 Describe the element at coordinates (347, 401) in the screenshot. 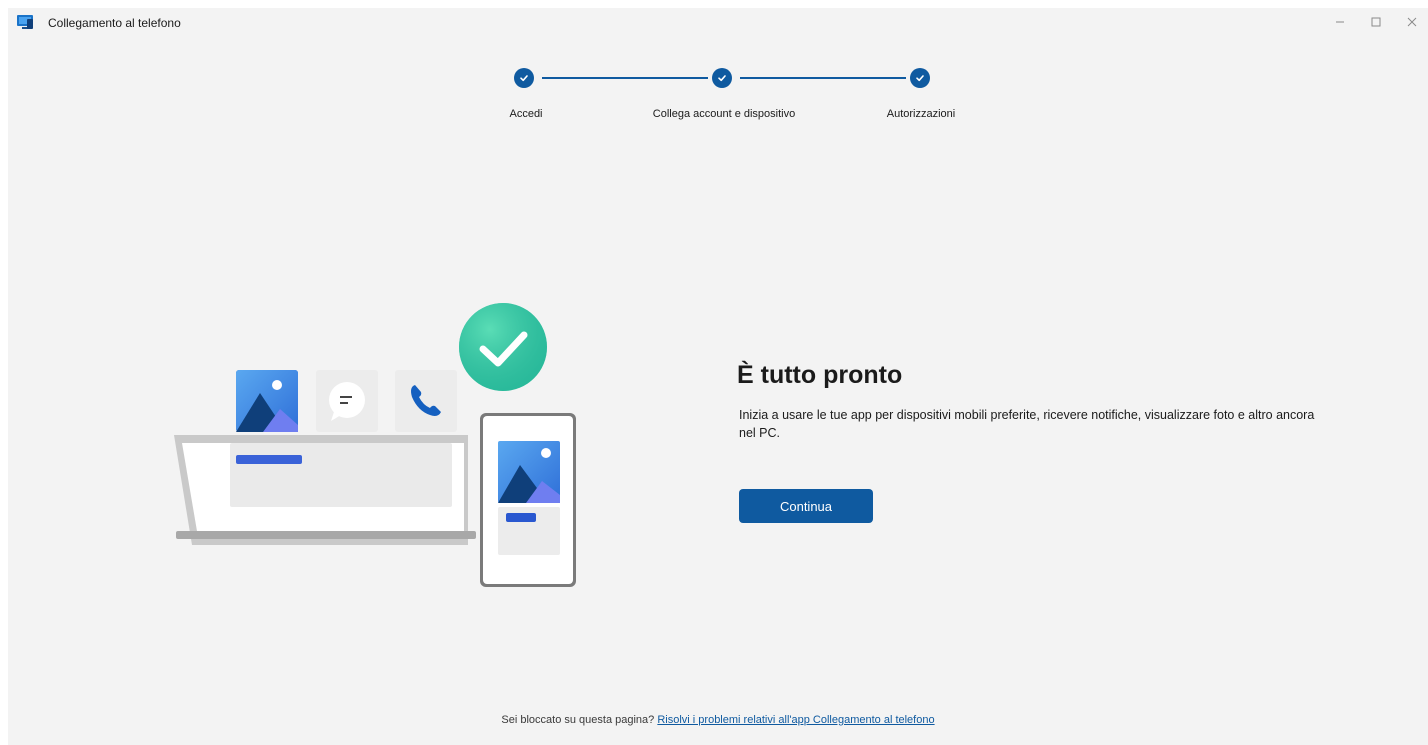

I see `message-icon` at that location.